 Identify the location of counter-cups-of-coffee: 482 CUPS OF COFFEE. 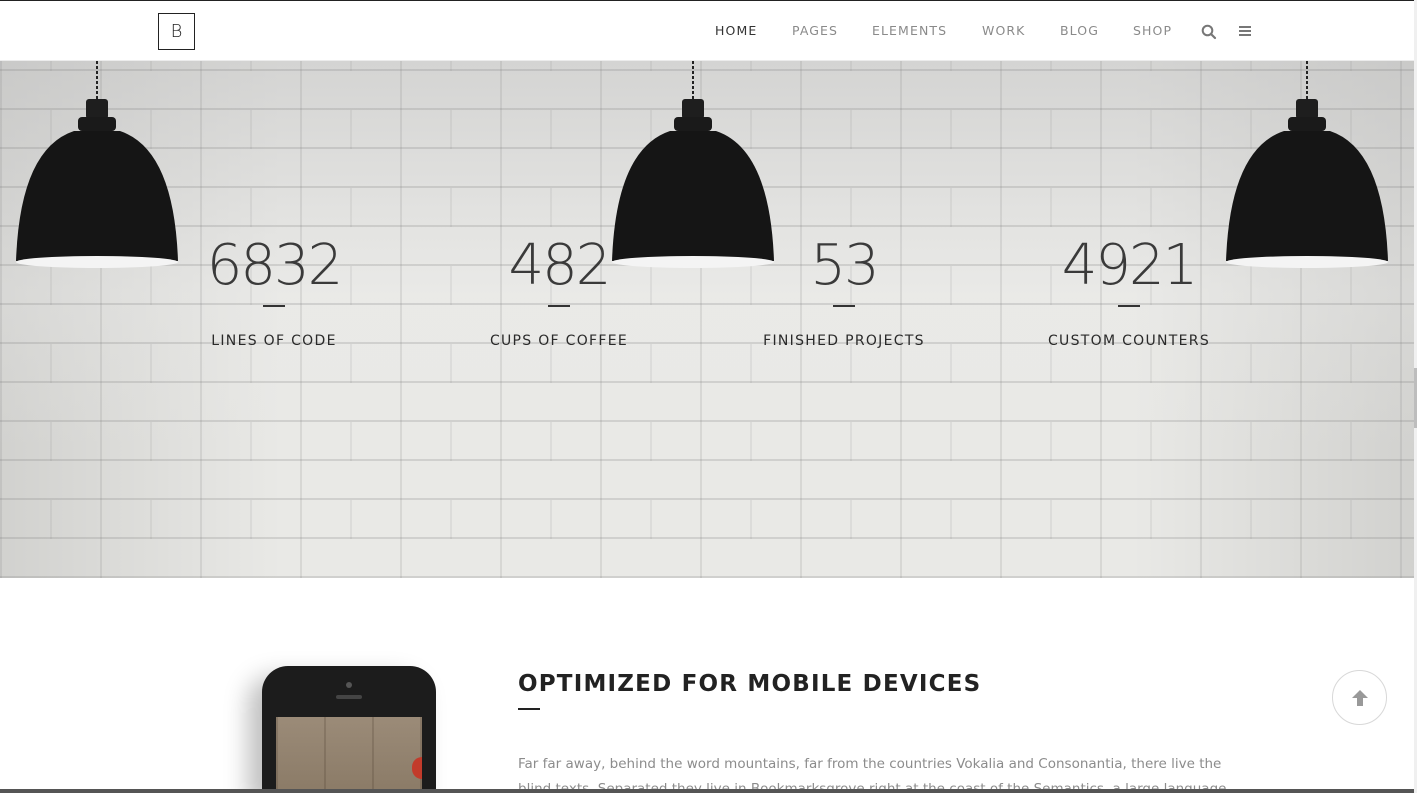
(559, 290).